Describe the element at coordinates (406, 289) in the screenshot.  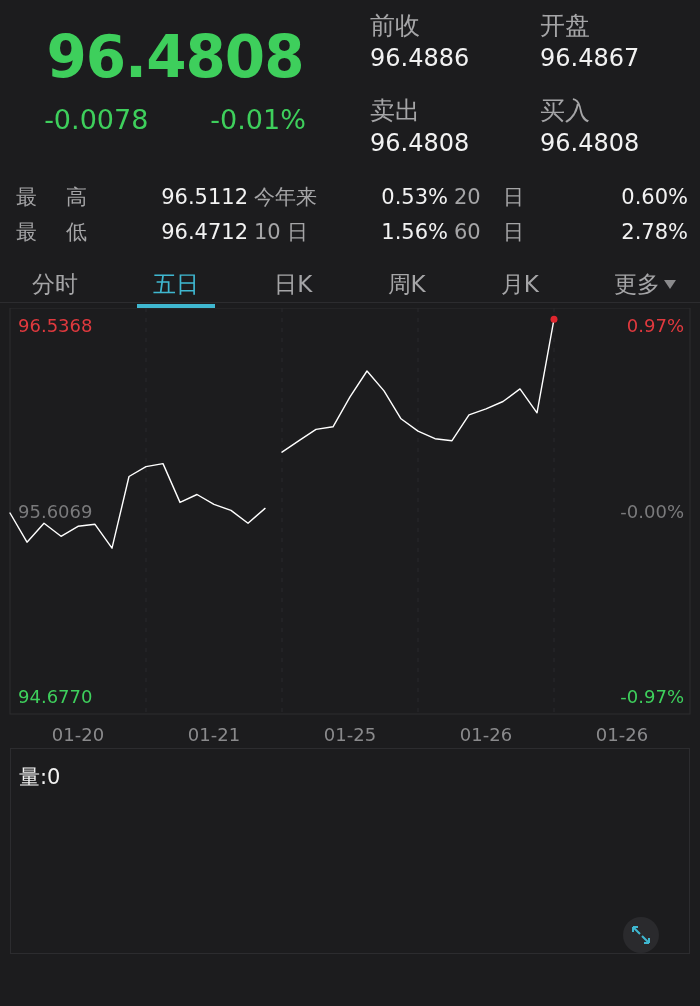
I see `period-tab: 周K` at that location.